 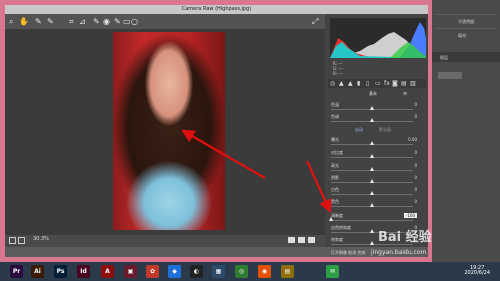 What do you see at coordinates (223, 154) in the screenshot?
I see `arrow-to-face` at bounding box center [223, 154].